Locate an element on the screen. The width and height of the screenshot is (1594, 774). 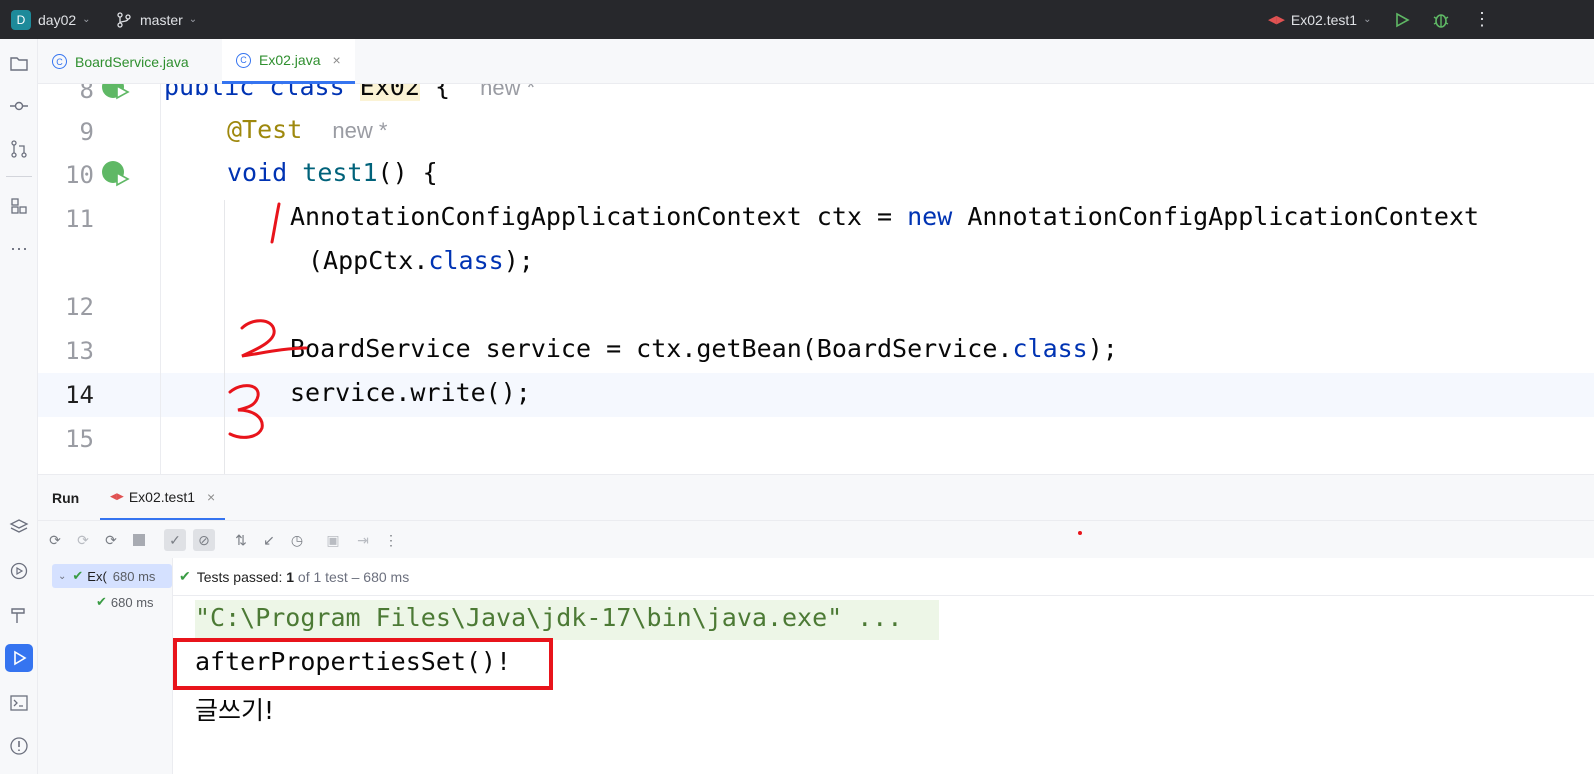
project-folder-icon is located at coordinates (19, 63).